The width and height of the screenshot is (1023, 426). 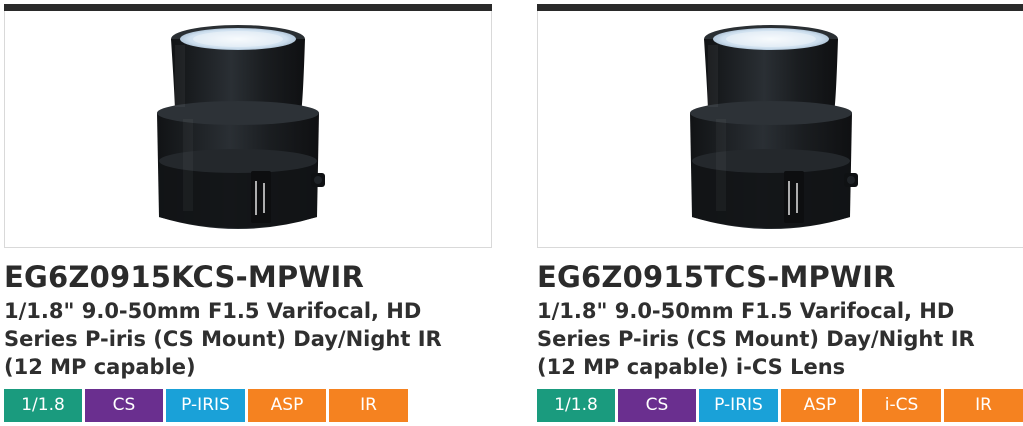 What do you see at coordinates (901, 405) in the screenshot?
I see `tag-ics: i-CS` at bounding box center [901, 405].